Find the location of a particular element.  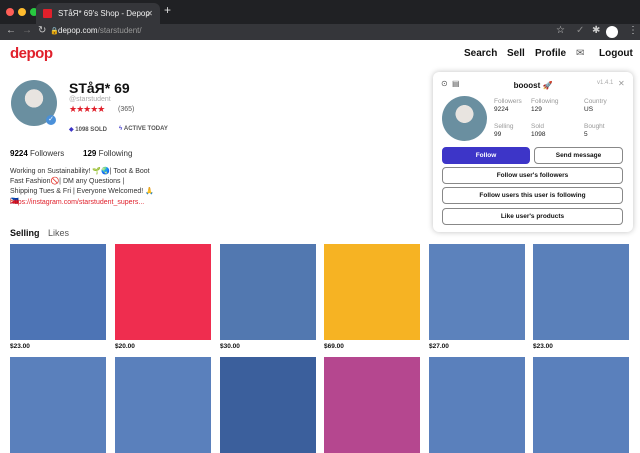

reload-icon: ↻ is located at coordinates (42, 30).